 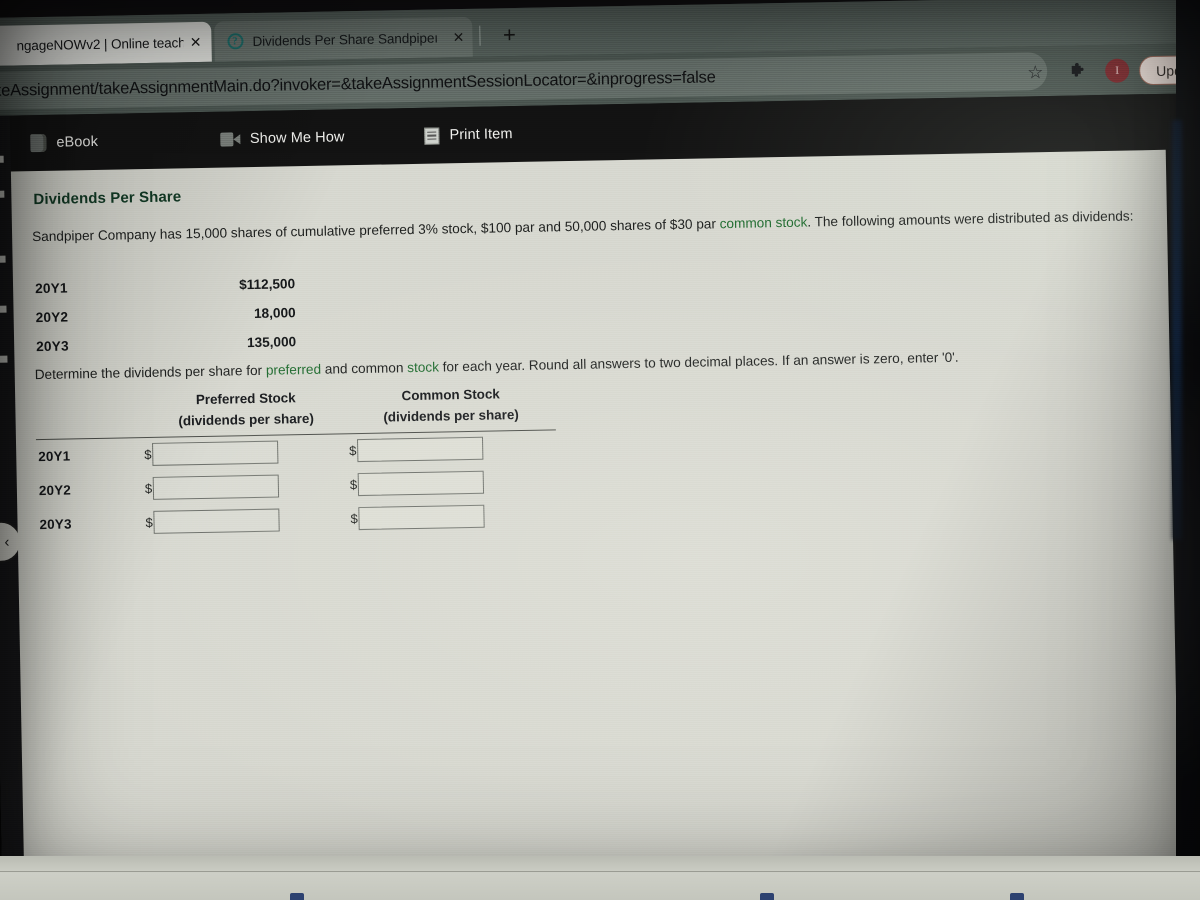 I want to click on question-mark-icon: ?, so click(x=235, y=41).